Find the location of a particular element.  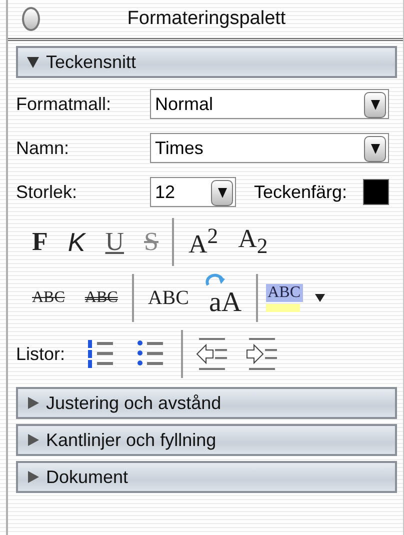

section-header: Dokument is located at coordinates (206, 477).